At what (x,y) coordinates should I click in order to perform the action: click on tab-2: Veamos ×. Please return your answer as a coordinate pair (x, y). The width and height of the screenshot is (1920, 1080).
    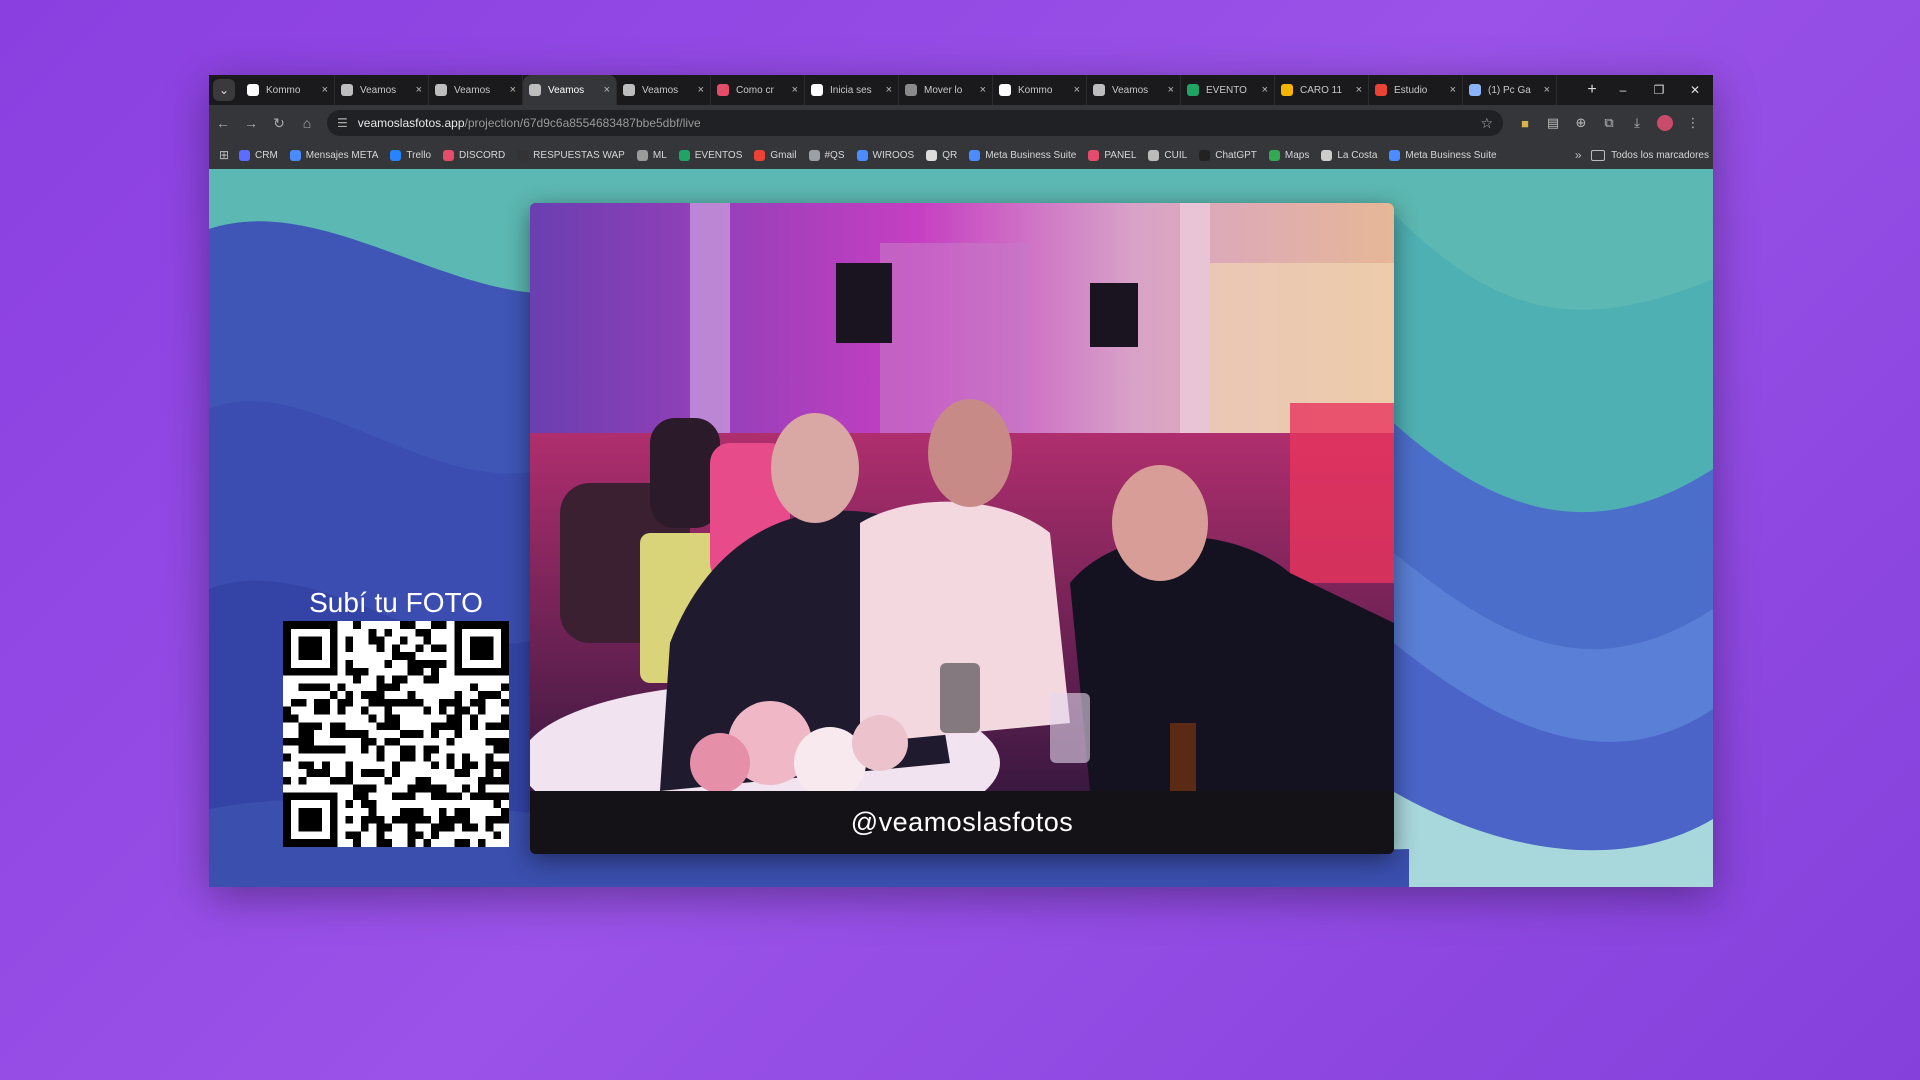
    Looking at the image, I should click on (476, 90).